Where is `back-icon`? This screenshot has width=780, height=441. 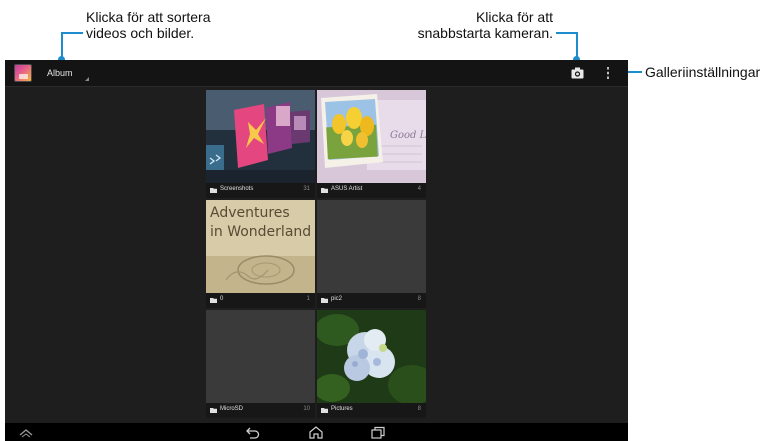 back-icon is located at coordinates (253, 432).